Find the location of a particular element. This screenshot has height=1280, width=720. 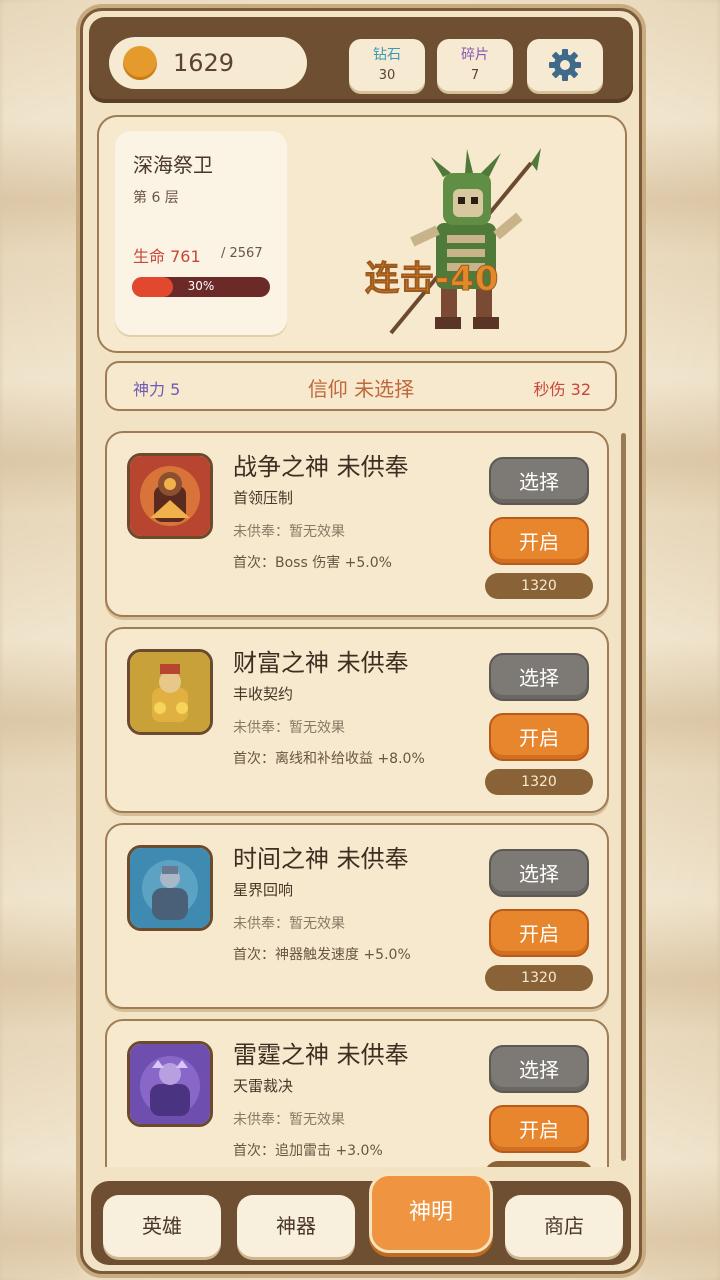

god-subtitle: 星界回响 is located at coordinates (263, 890).